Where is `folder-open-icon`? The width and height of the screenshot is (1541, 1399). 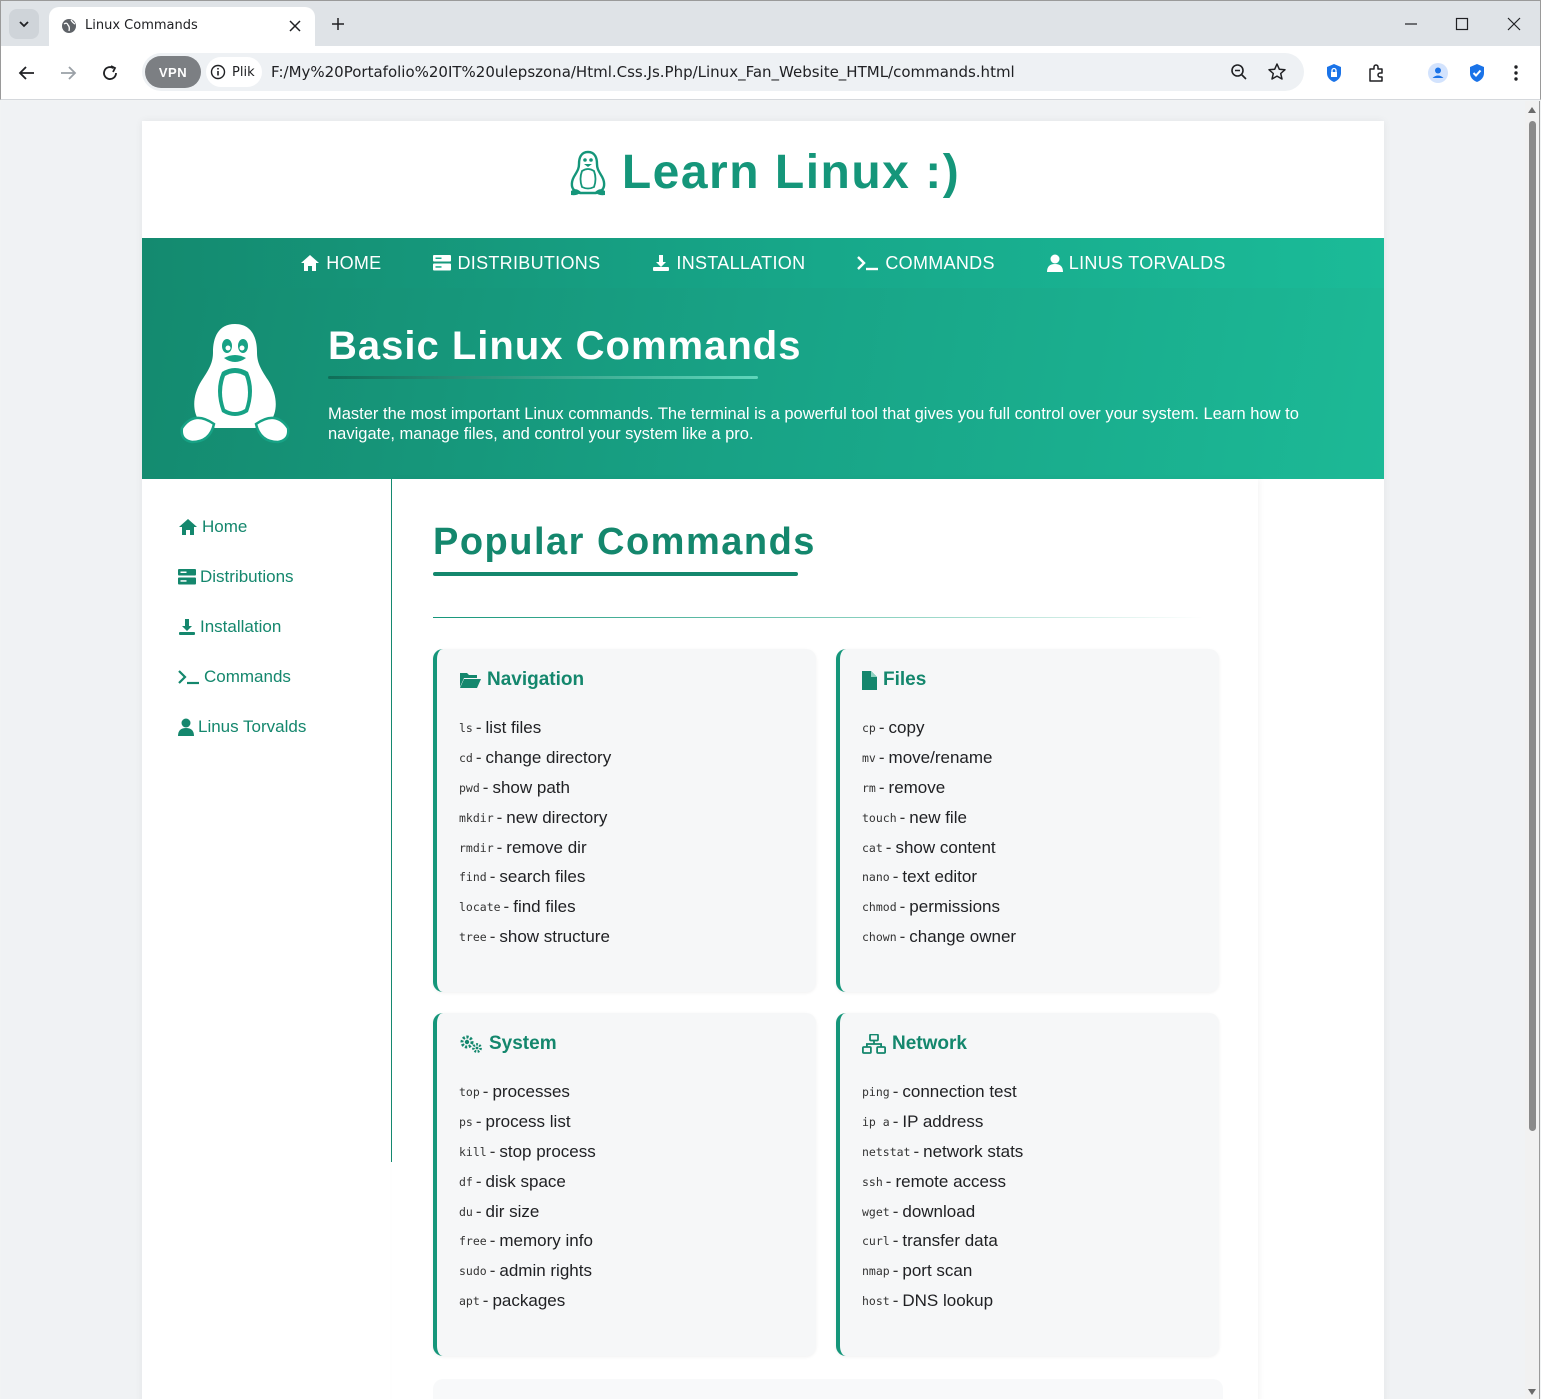
folder-open-icon is located at coordinates (470, 680).